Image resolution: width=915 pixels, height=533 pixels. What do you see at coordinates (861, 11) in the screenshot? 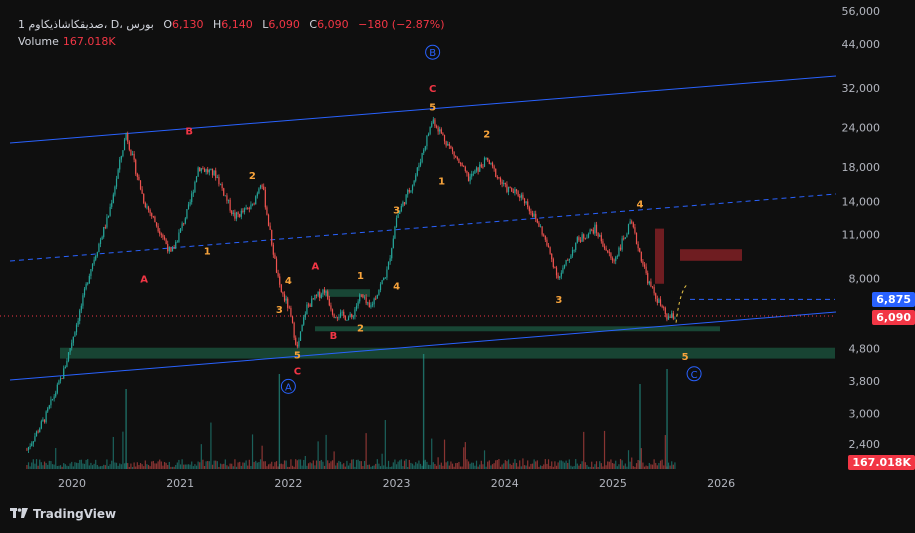
I see `y-tick-label: 56,000` at bounding box center [861, 11].